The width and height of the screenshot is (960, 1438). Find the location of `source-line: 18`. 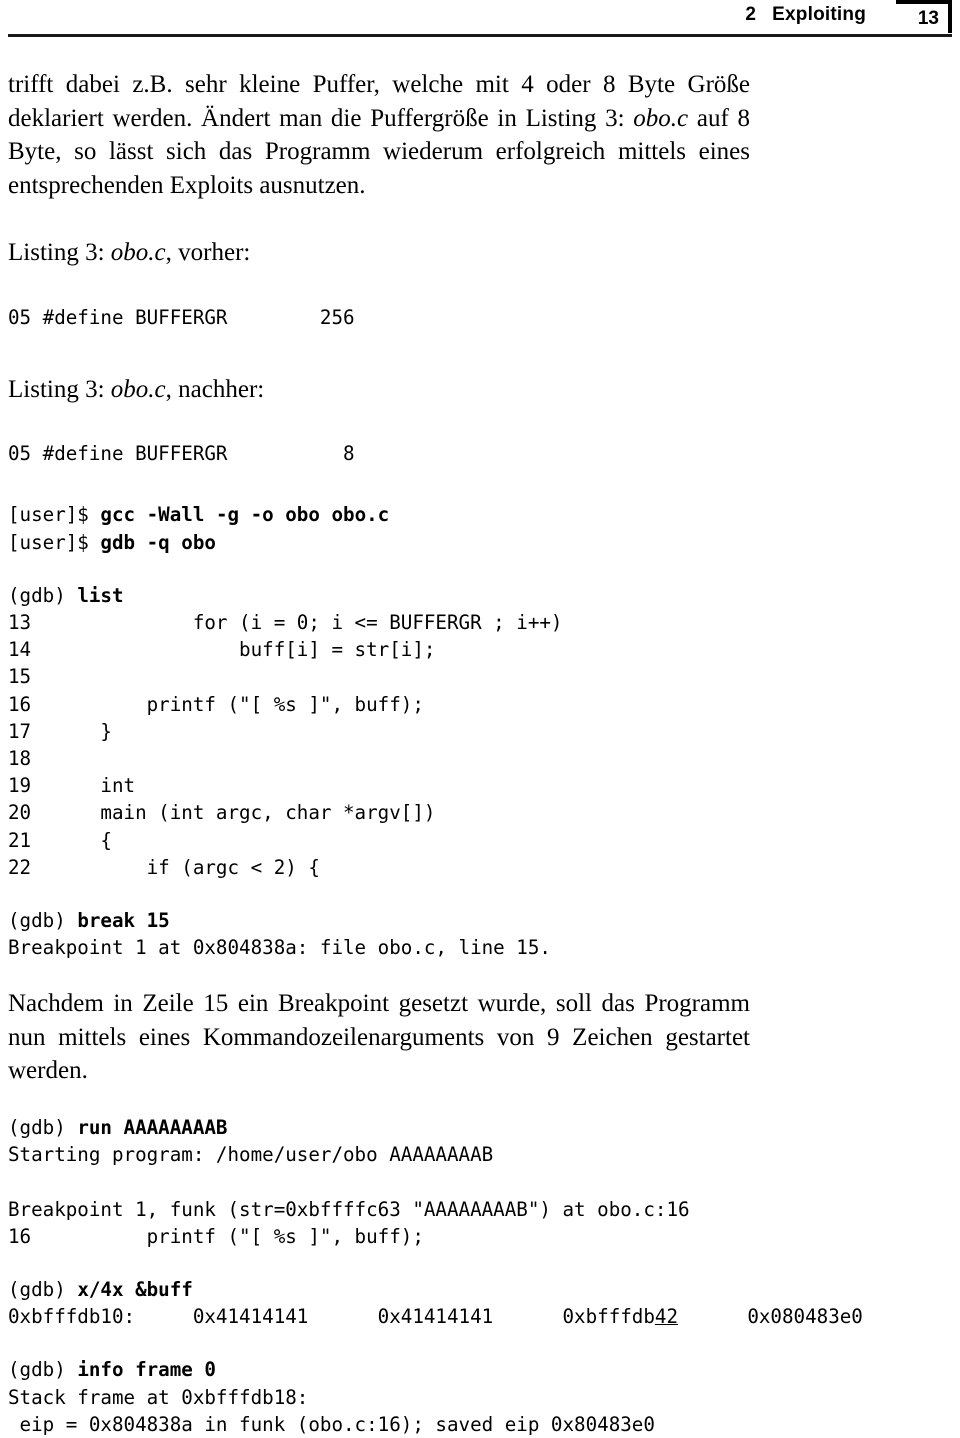

source-line: 18 is located at coordinates (20, 759).